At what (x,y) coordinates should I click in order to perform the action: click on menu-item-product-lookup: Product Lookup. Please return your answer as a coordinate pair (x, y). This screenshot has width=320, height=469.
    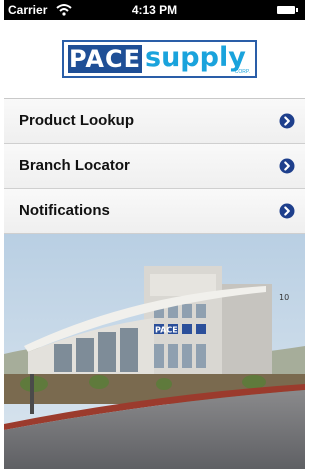
    Looking at the image, I should click on (154, 121).